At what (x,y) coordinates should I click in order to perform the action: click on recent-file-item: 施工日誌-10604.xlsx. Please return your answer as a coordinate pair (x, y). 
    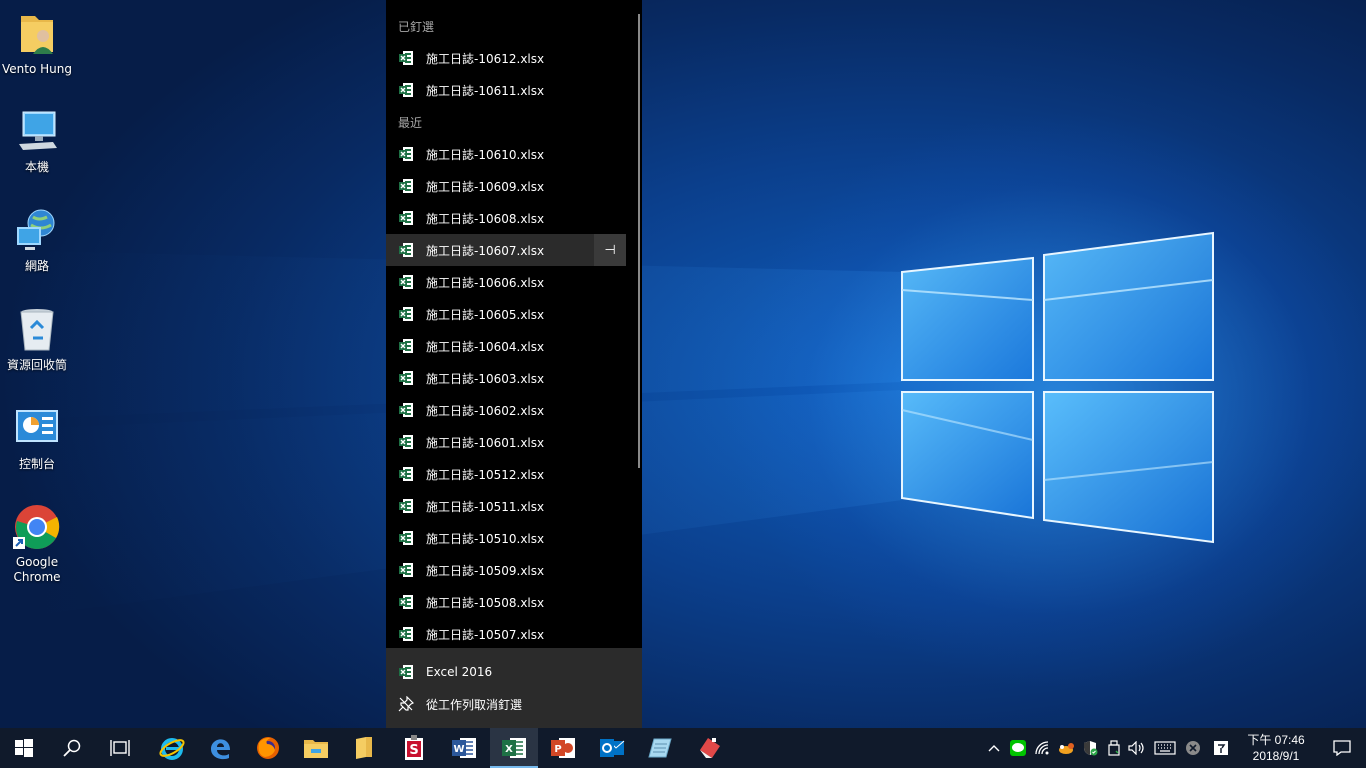
    Looking at the image, I should click on (506, 346).